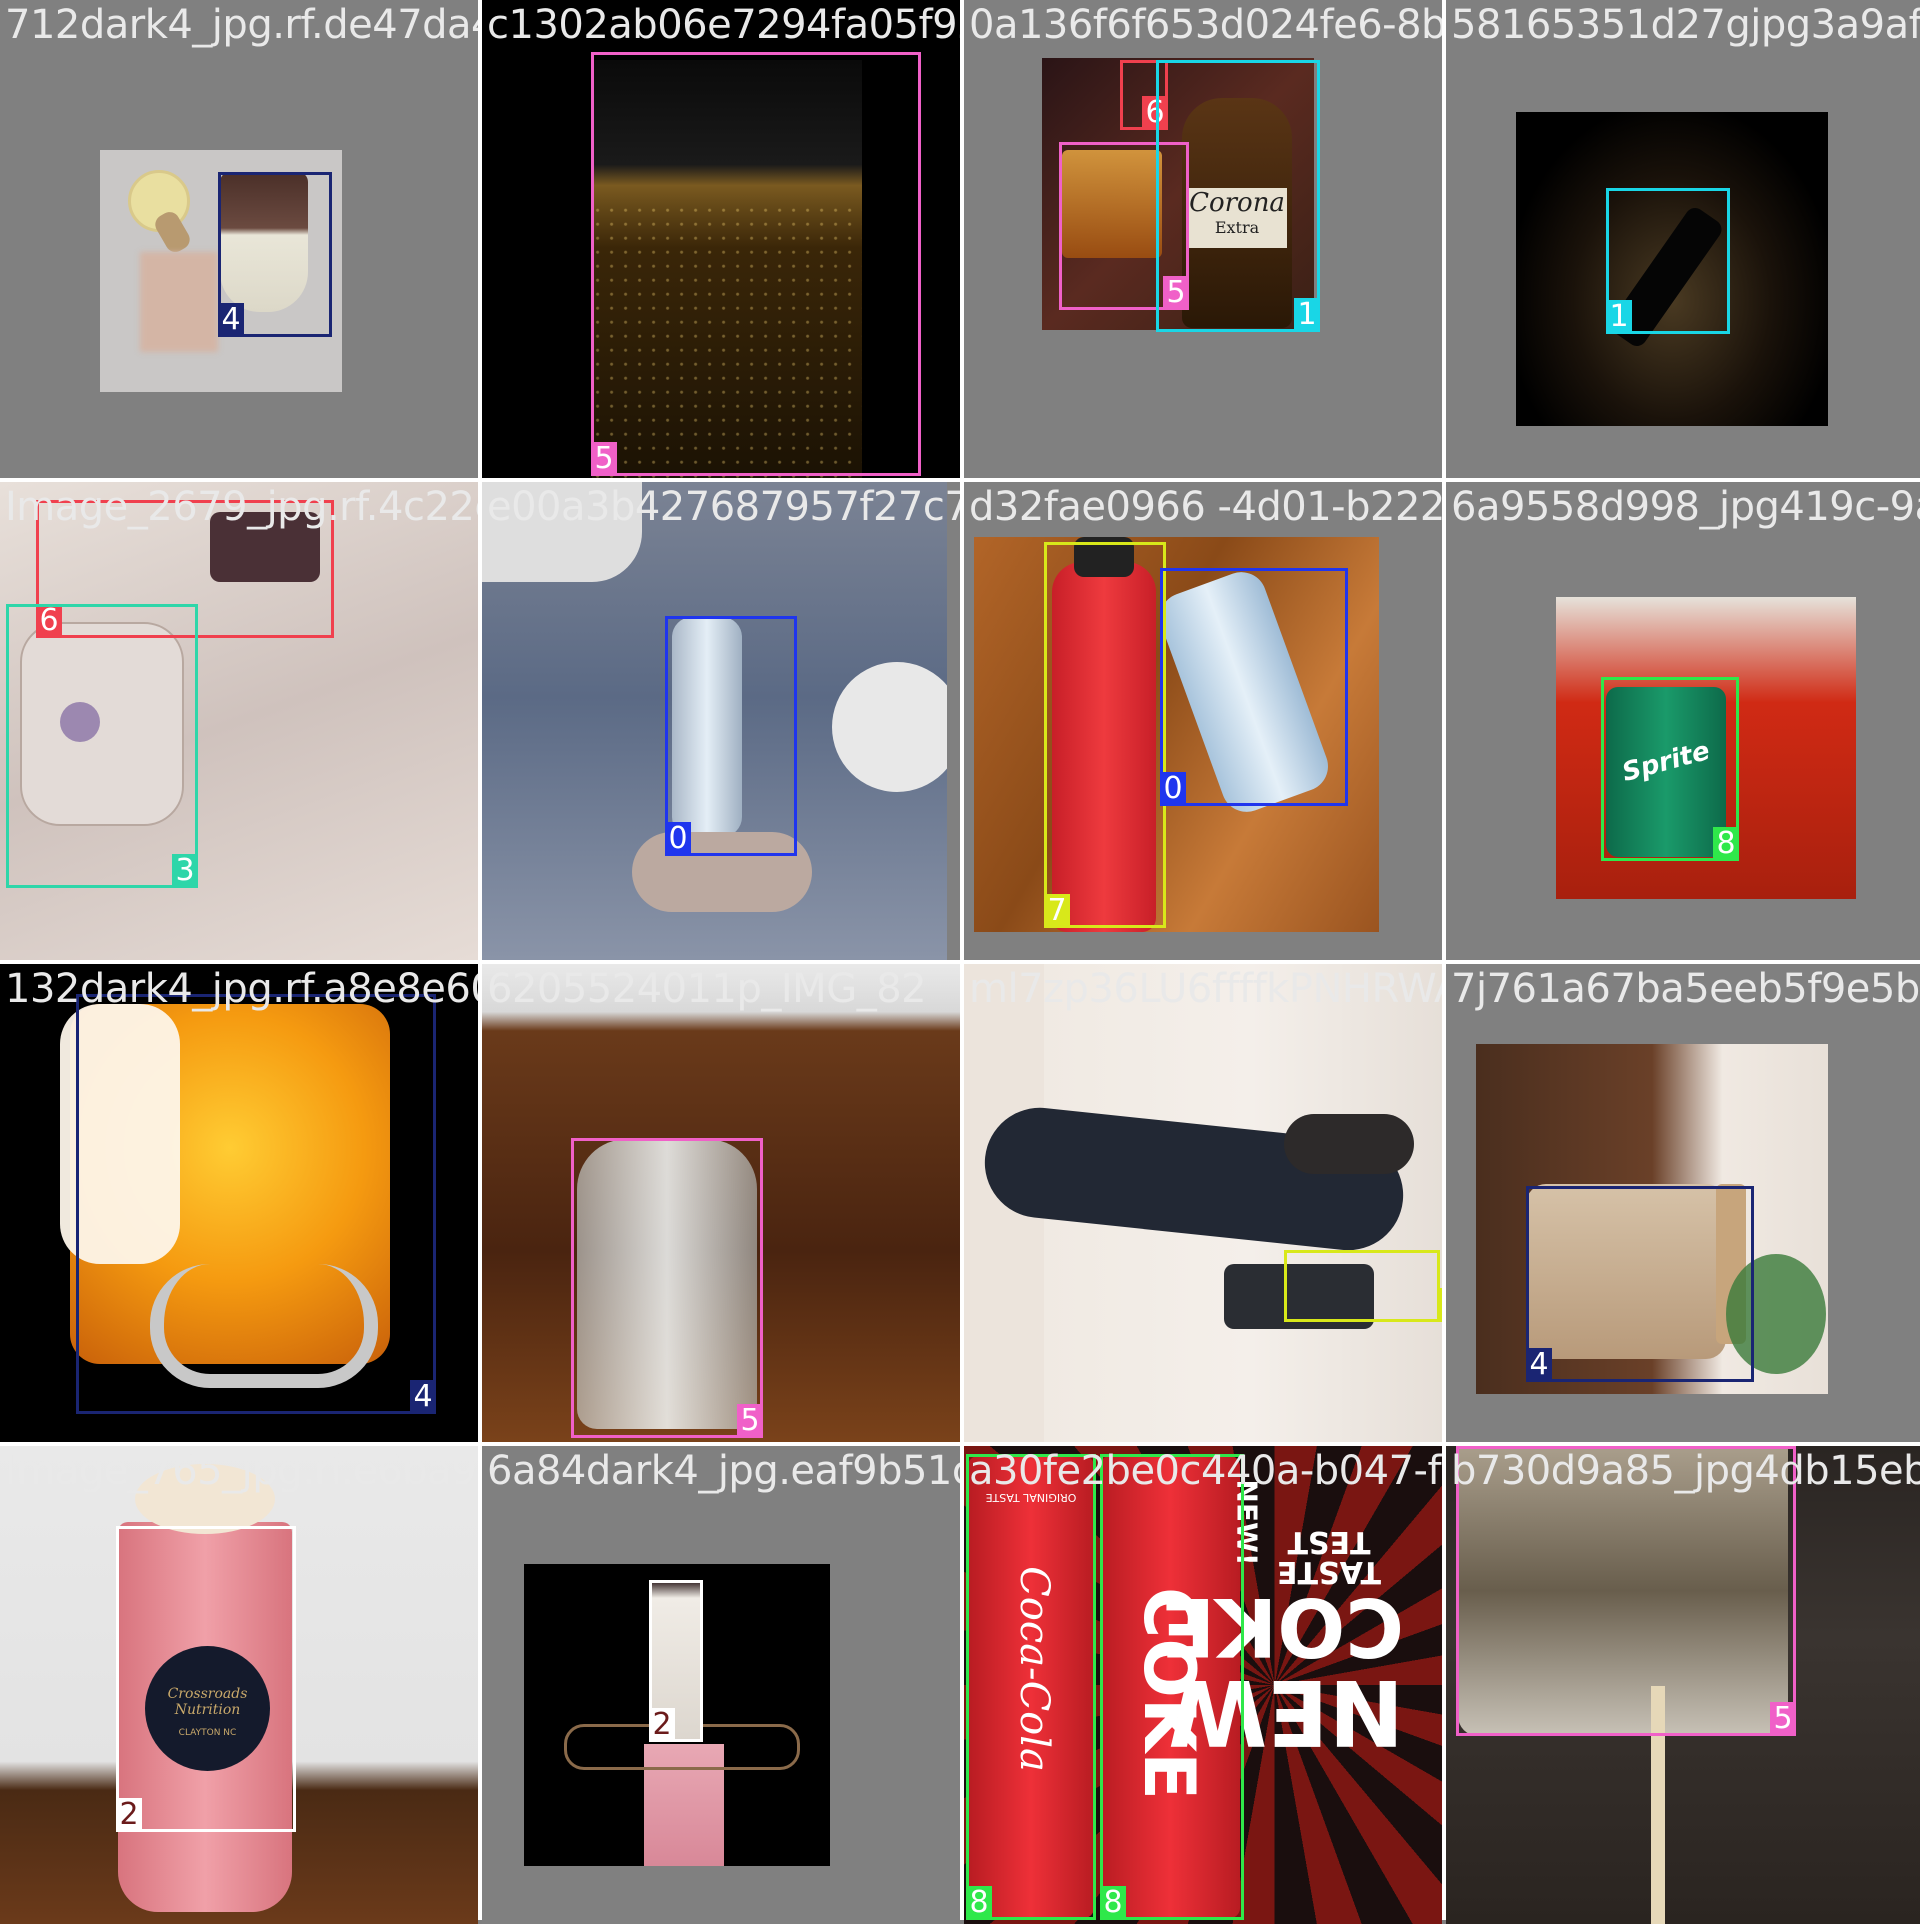 This screenshot has width=1920, height=1924. What do you see at coordinates (241, 25) in the screenshot?
I see `tile-caption: 712dark4_jpg.rf.de47da4a6b` at bounding box center [241, 25].